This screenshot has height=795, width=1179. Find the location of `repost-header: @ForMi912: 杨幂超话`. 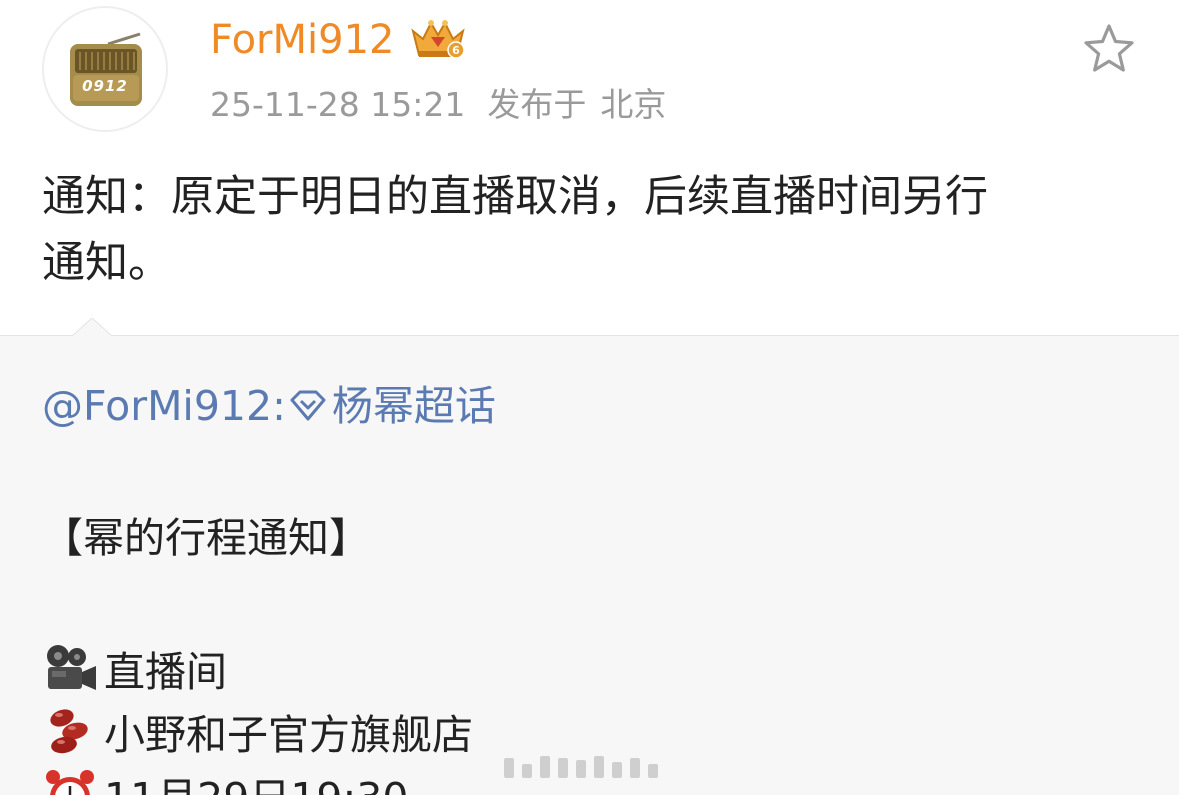

repost-header: @ForMi912: 杨幂超话 is located at coordinates (269, 406).